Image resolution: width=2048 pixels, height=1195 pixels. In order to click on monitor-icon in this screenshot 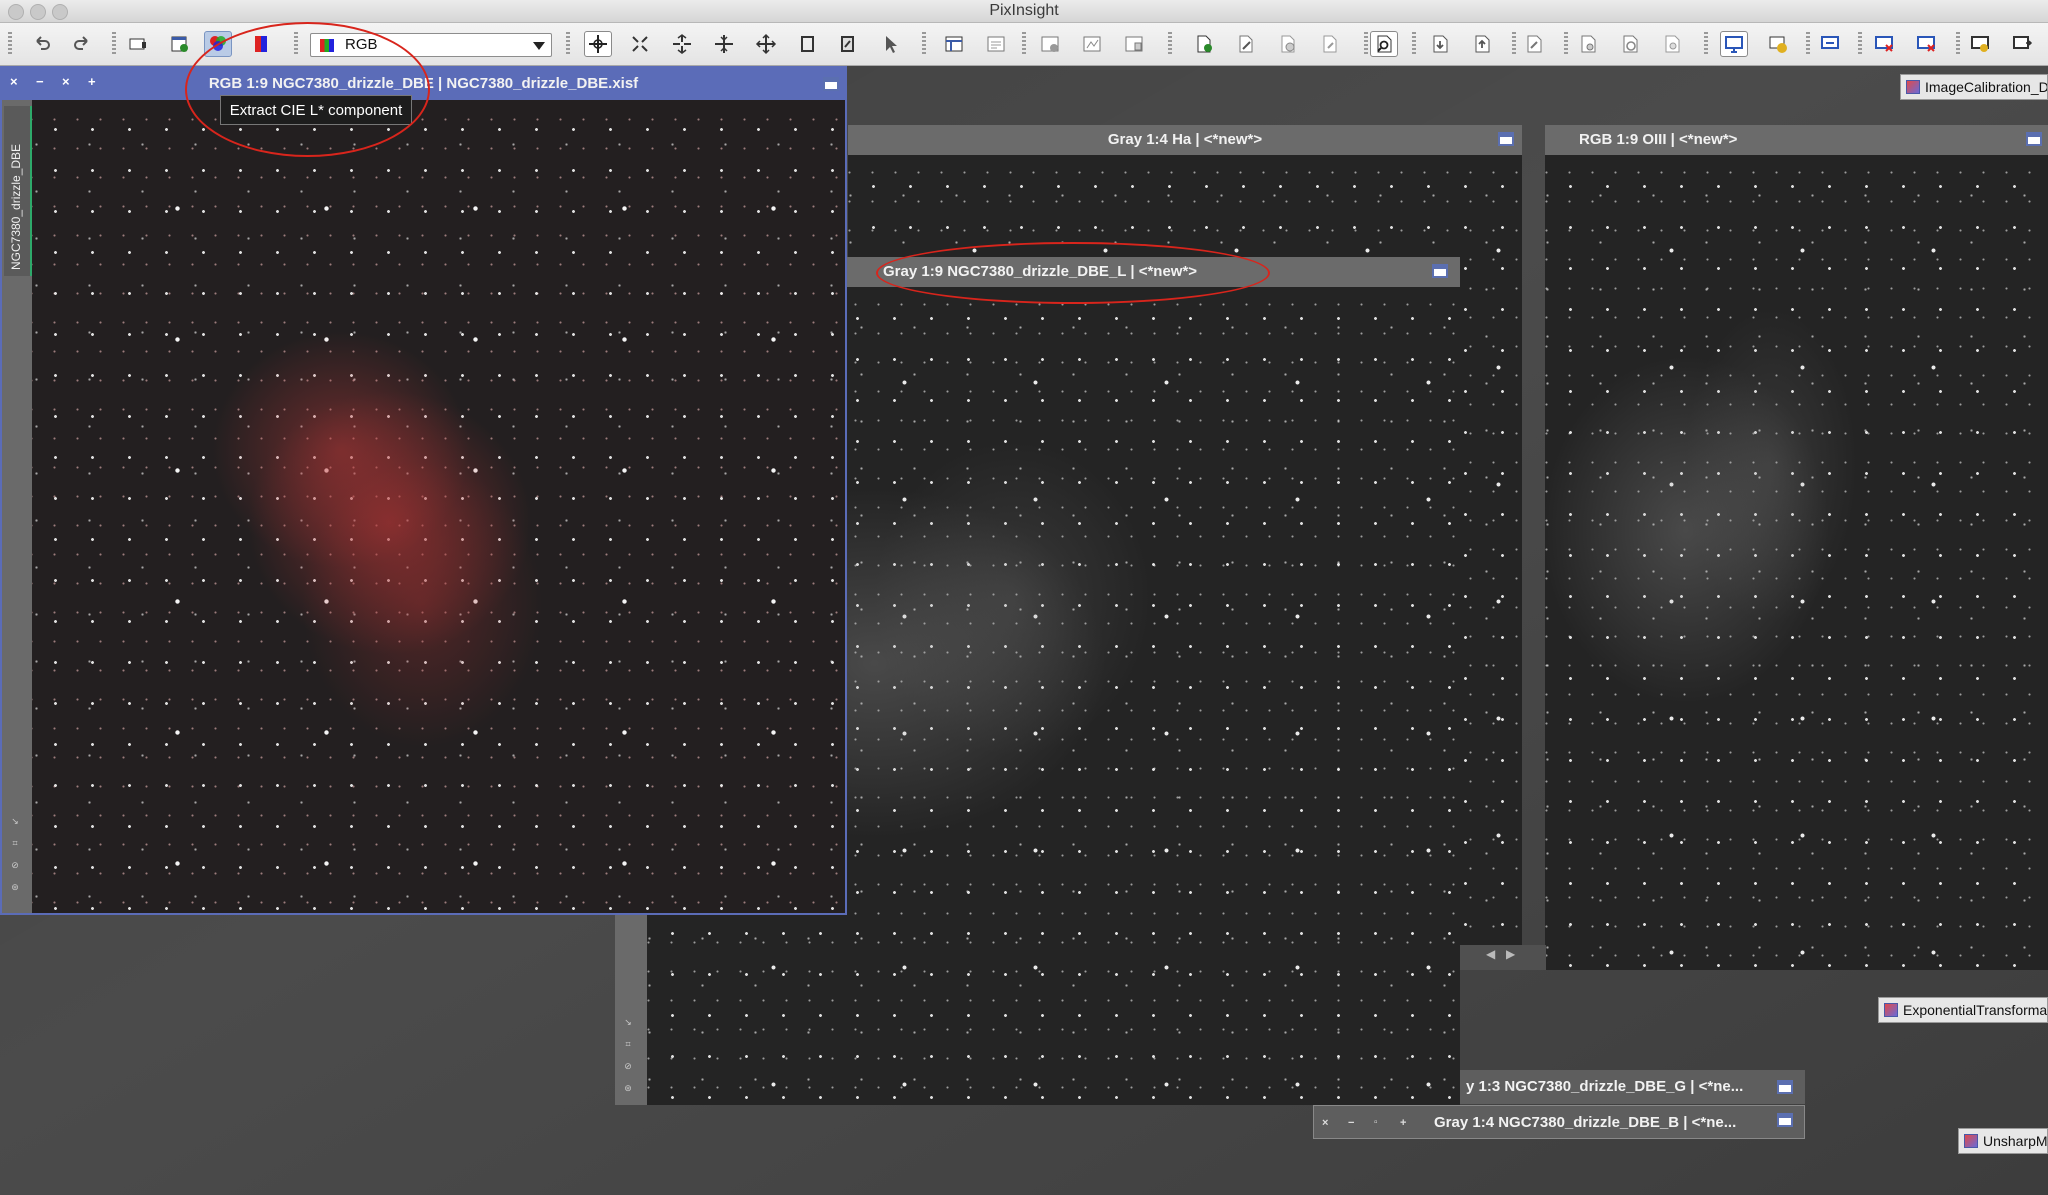, I will do `click(1734, 44)`.